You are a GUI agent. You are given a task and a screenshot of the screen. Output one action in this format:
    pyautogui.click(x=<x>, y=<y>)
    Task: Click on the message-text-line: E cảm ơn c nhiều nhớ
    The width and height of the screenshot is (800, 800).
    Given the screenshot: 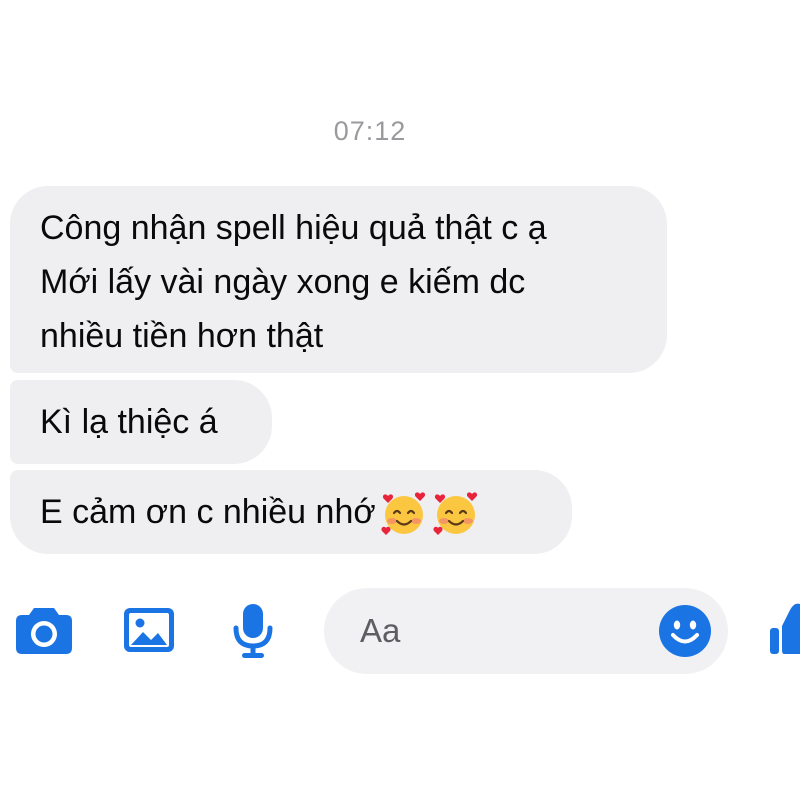 What is the action you would take?
    pyautogui.click(x=291, y=512)
    